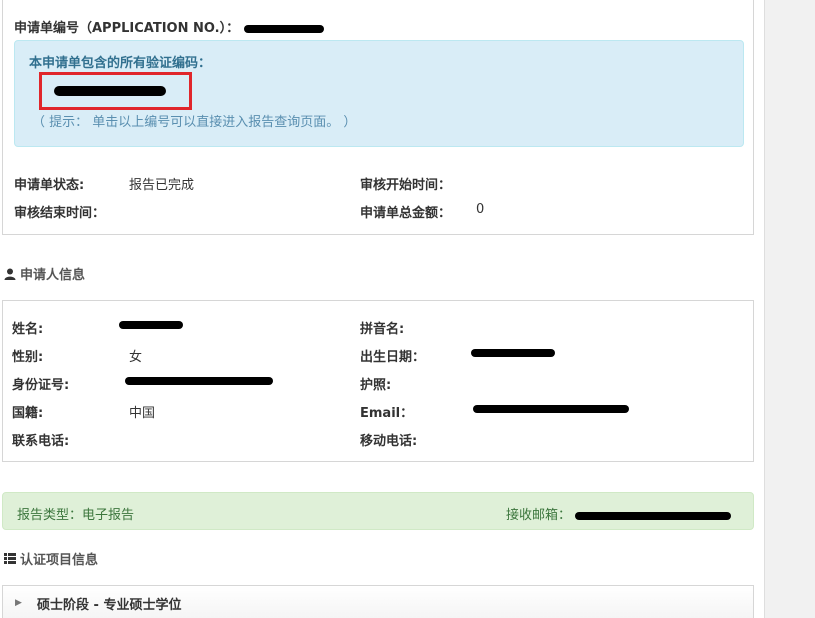 This screenshot has width=815, height=618. Describe the element at coordinates (41, 385) in the screenshot. I see `id-number-label: 身份证号:` at that location.